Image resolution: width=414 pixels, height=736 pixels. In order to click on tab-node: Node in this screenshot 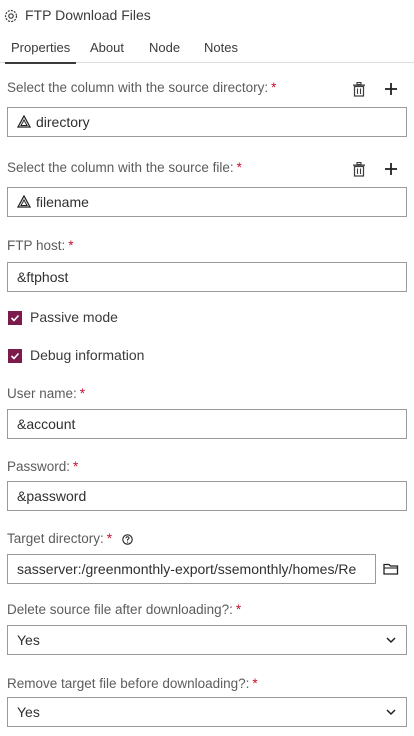, I will do `click(164, 47)`.